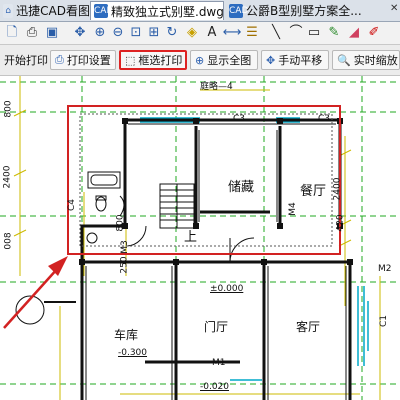  I want to click on dimension-left-3: 008, so click(8, 241).